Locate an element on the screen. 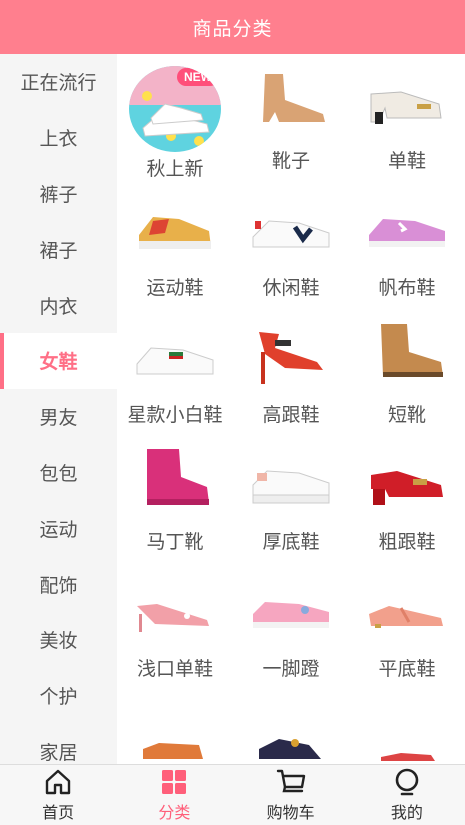 This screenshot has height=825, width=465. sidebar-item-underwear: 内衣 is located at coordinates (58, 305).